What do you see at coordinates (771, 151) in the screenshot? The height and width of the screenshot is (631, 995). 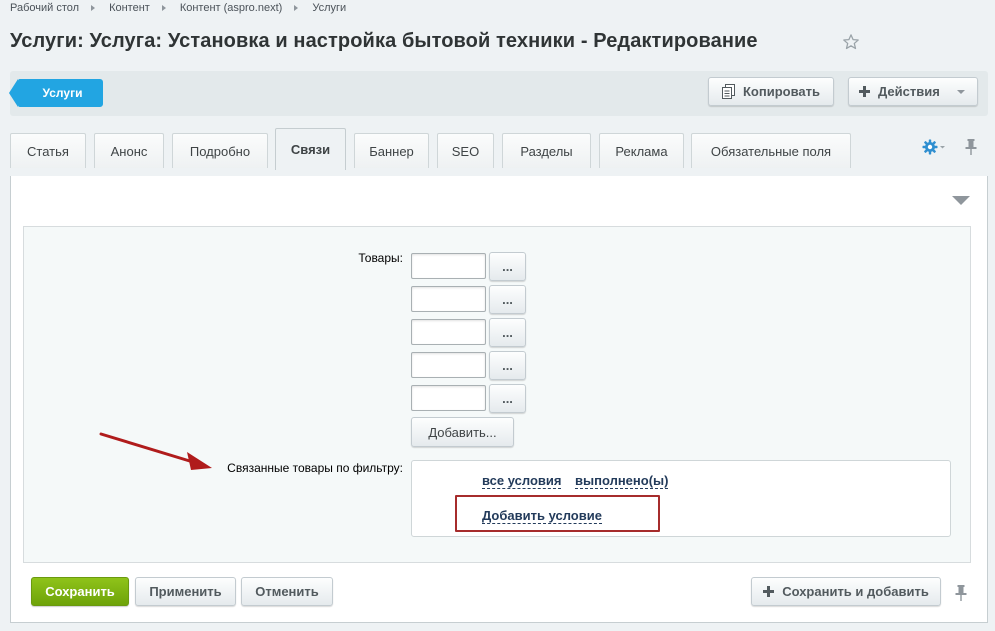 I see `tab-required-fields: Обязательные поля` at bounding box center [771, 151].